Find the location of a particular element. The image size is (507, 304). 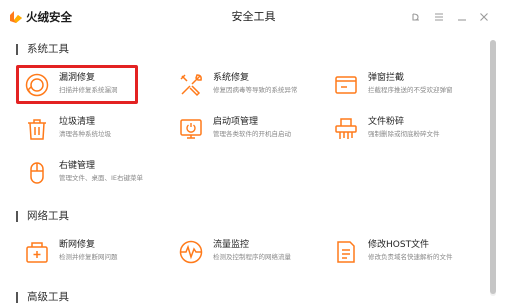

tool-description: 管理各类软件的开机自启动 is located at coordinates (252, 134).